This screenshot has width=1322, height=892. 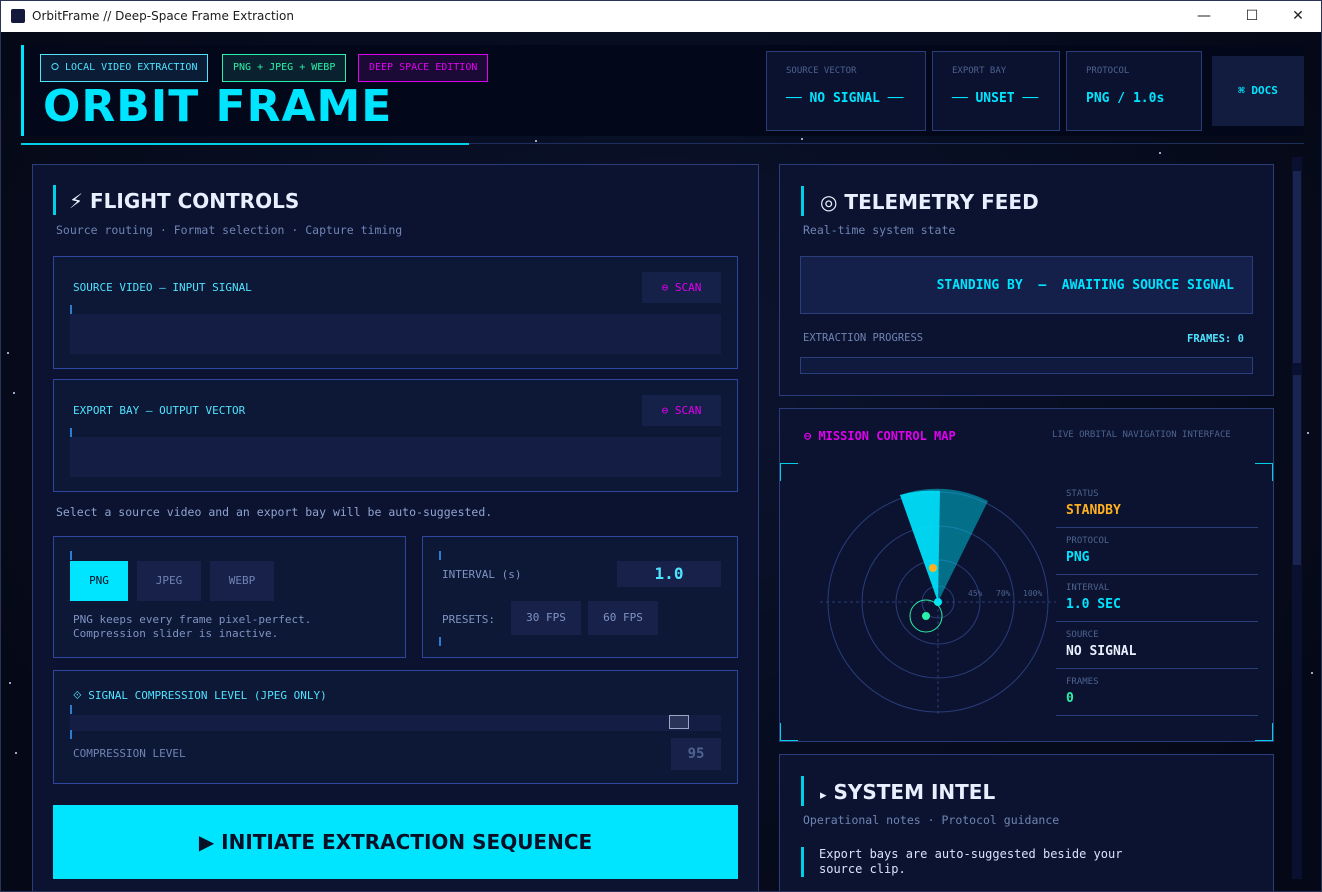 What do you see at coordinates (1093, 510) in the screenshot?
I see `mission-status-value: STANDBY` at bounding box center [1093, 510].